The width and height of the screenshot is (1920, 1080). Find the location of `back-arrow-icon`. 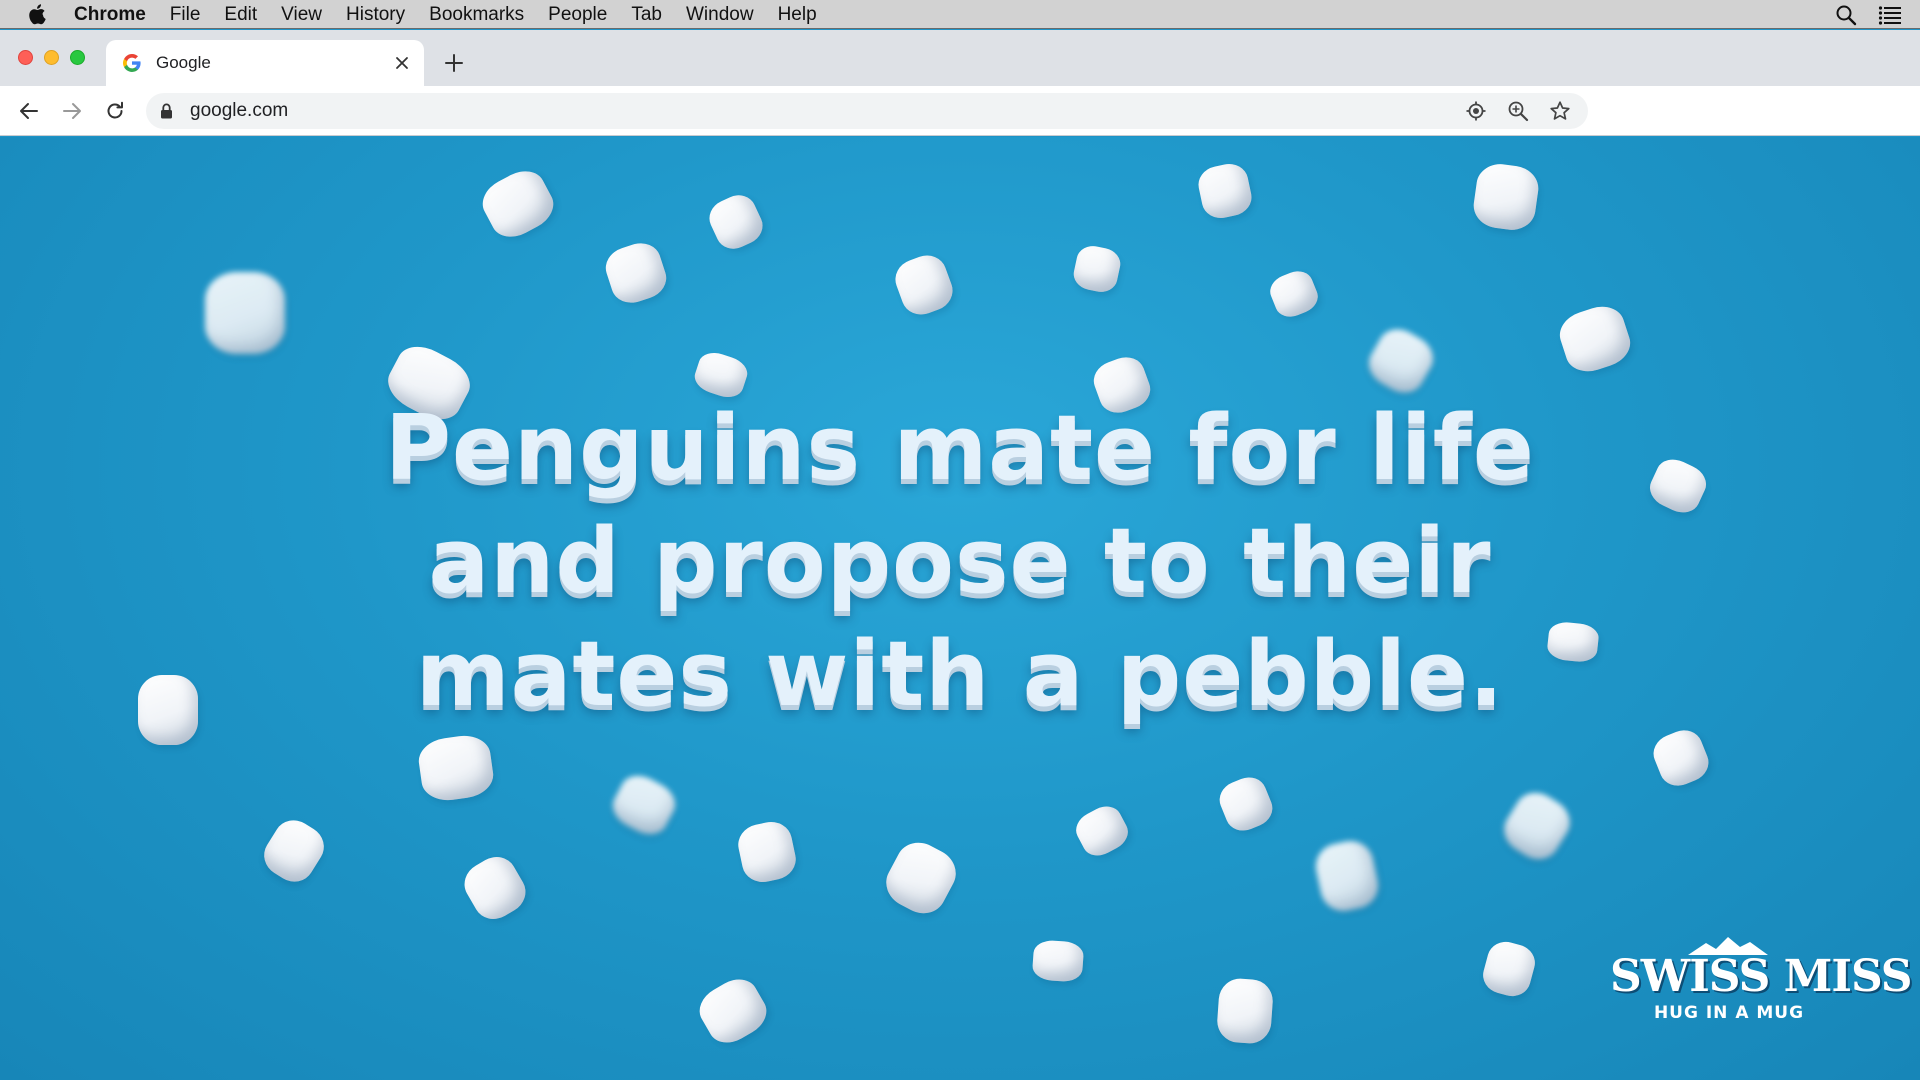

back-arrow-icon is located at coordinates (29, 111).